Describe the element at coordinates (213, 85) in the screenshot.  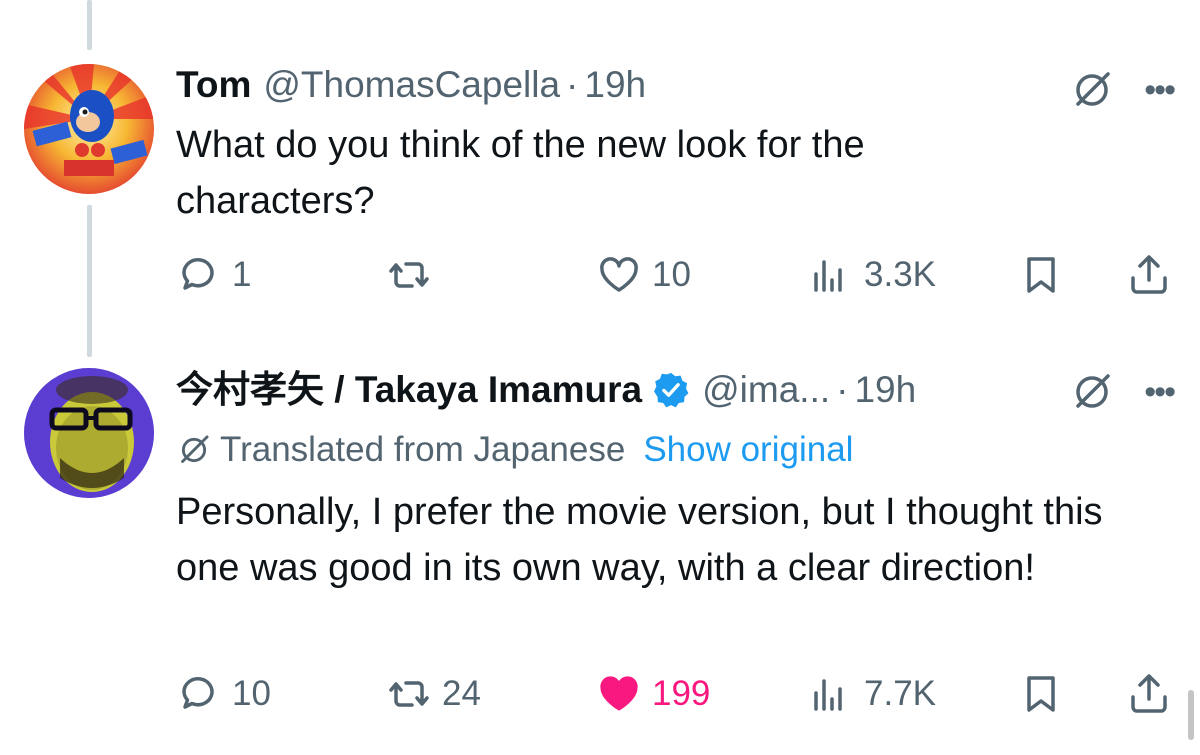
I see `display-name: Tom` at that location.